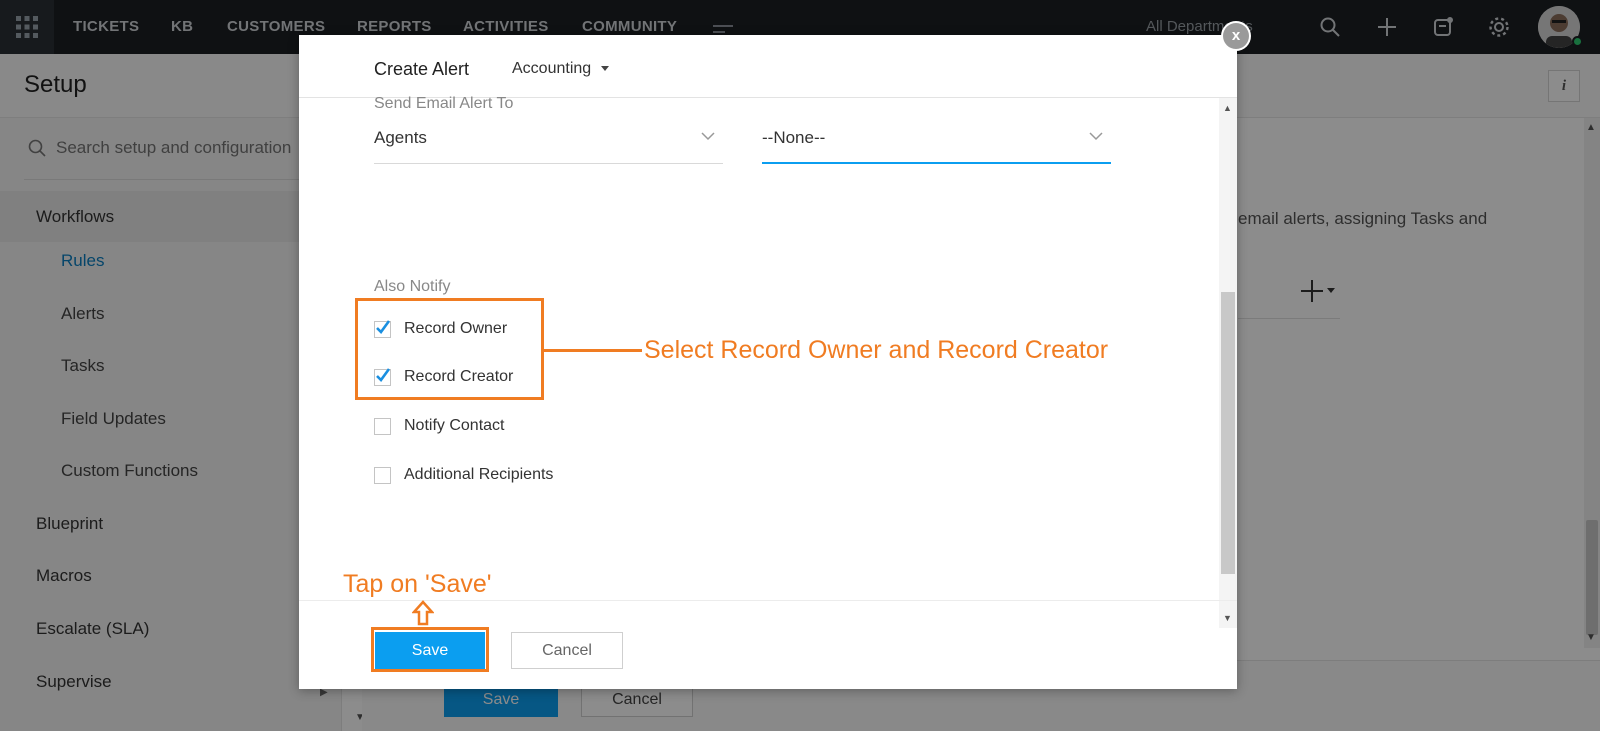  What do you see at coordinates (479, 474) in the screenshot?
I see `checkbox-label: Additional Recipients` at bounding box center [479, 474].